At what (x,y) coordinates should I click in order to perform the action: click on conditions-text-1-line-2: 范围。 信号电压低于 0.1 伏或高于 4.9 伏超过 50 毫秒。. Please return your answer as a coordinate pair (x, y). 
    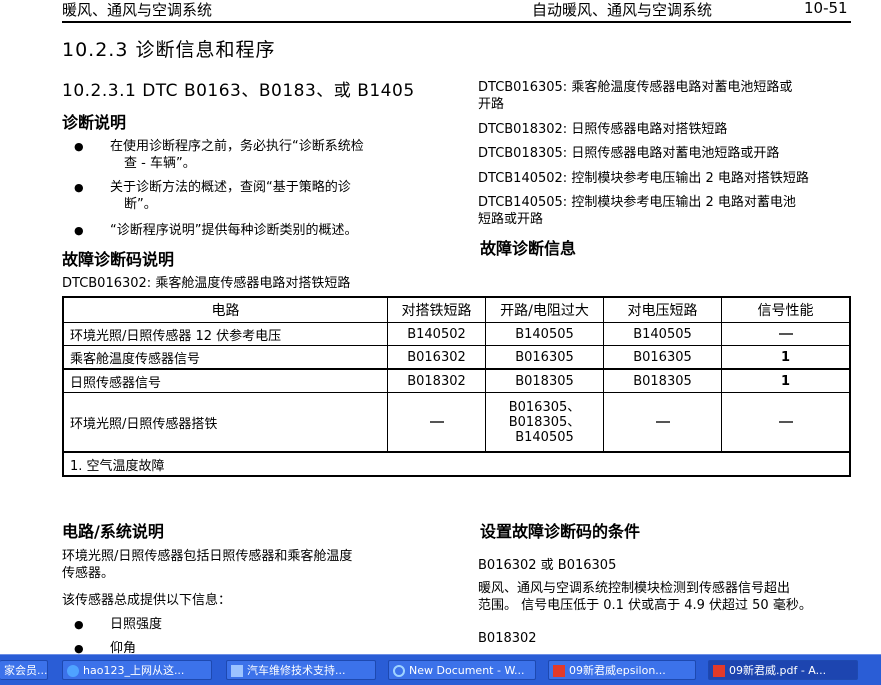
    Looking at the image, I should click on (645, 605).